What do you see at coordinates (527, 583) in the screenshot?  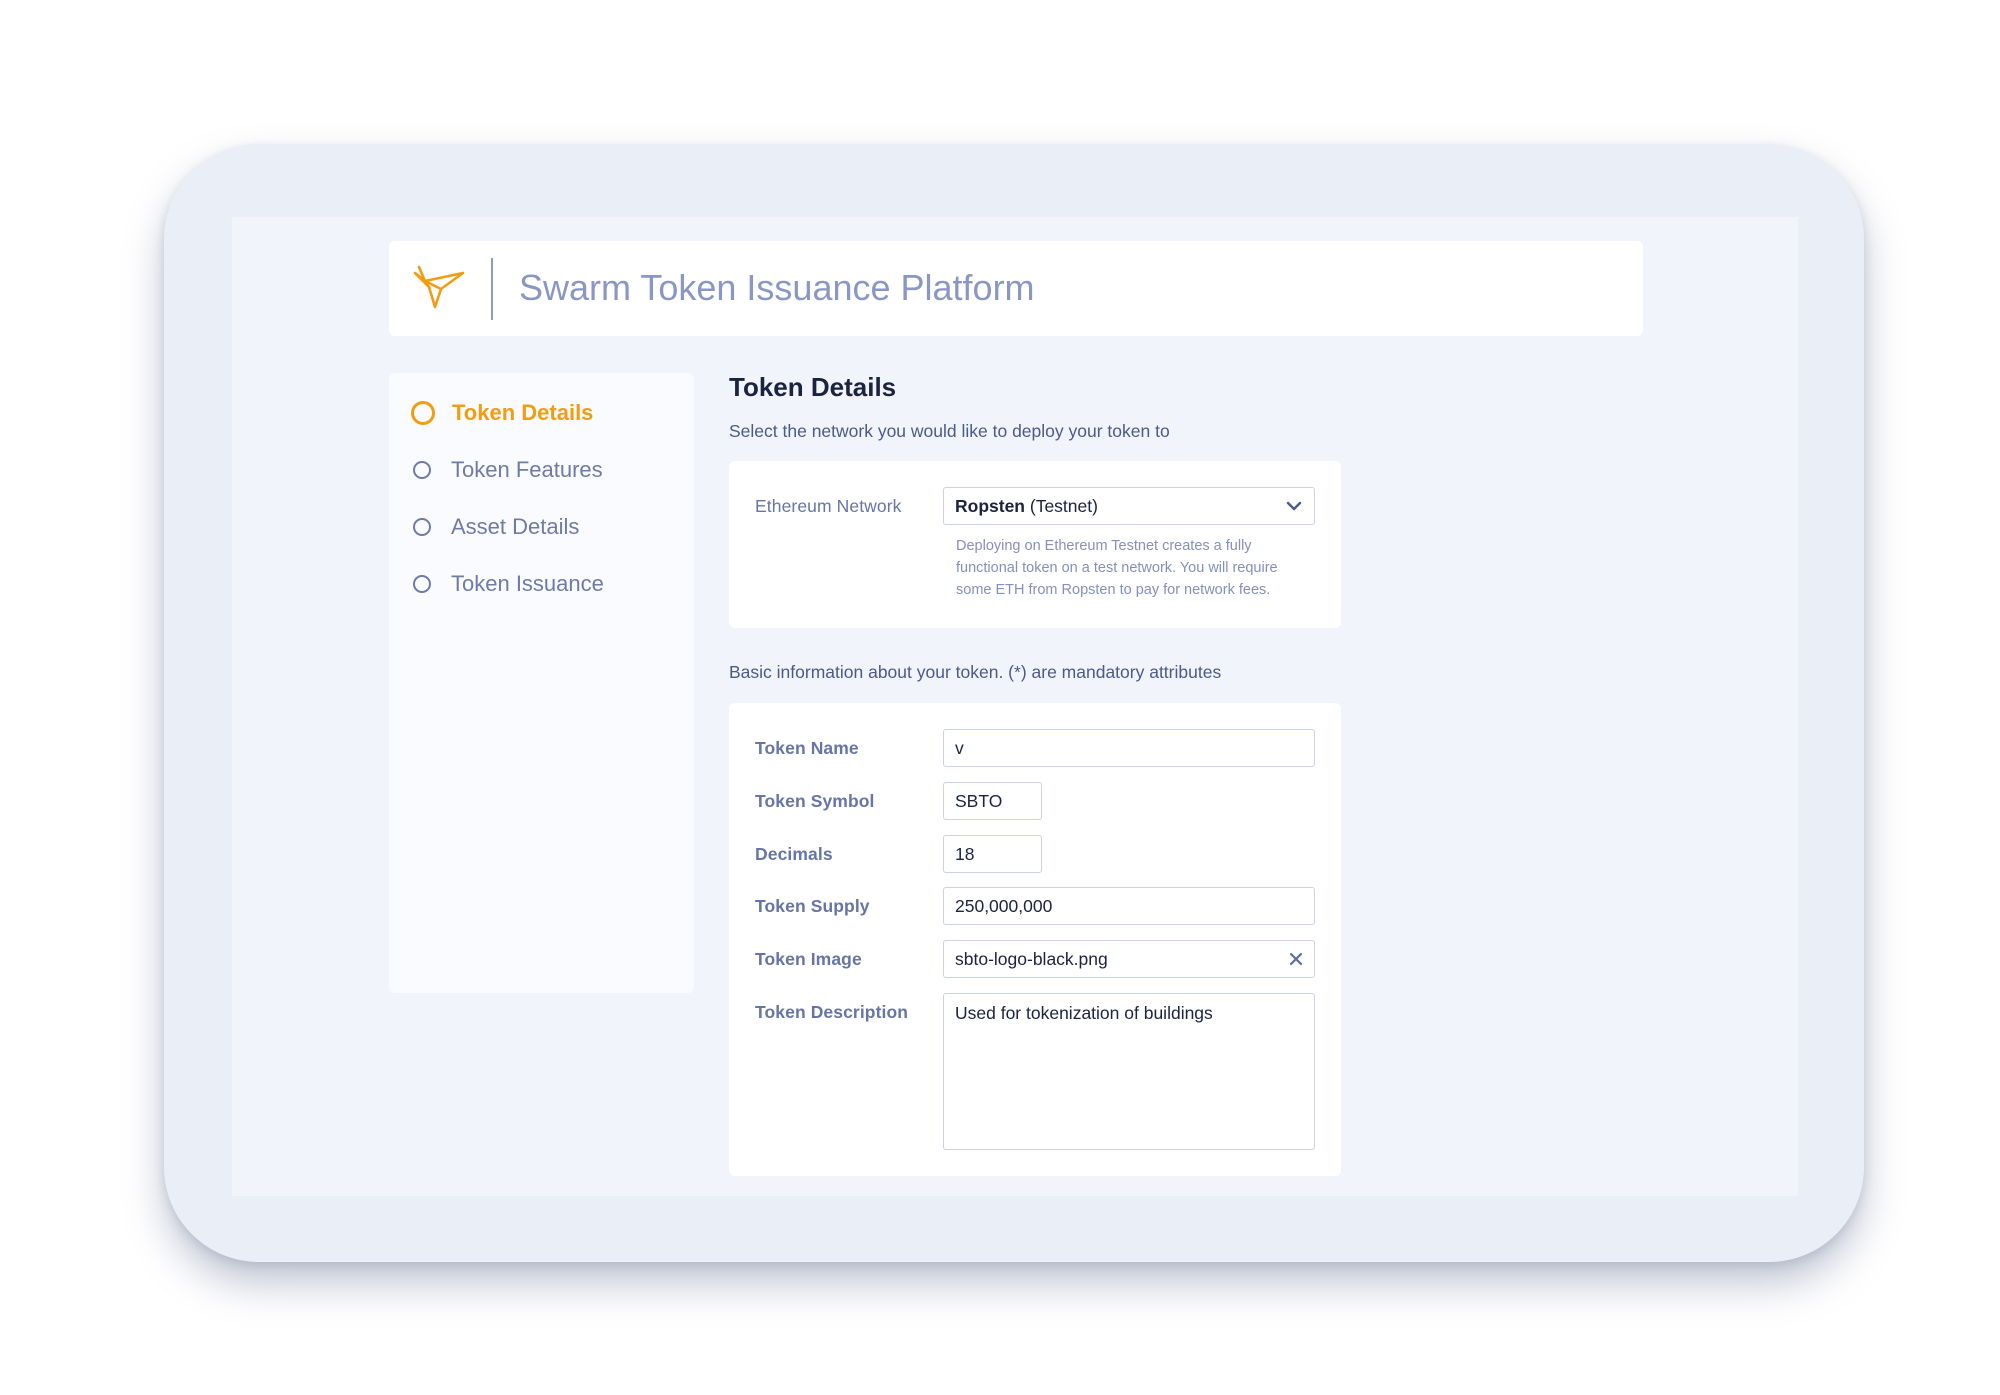 I see `step-label: Token Issuance` at bounding box center [527, 583].